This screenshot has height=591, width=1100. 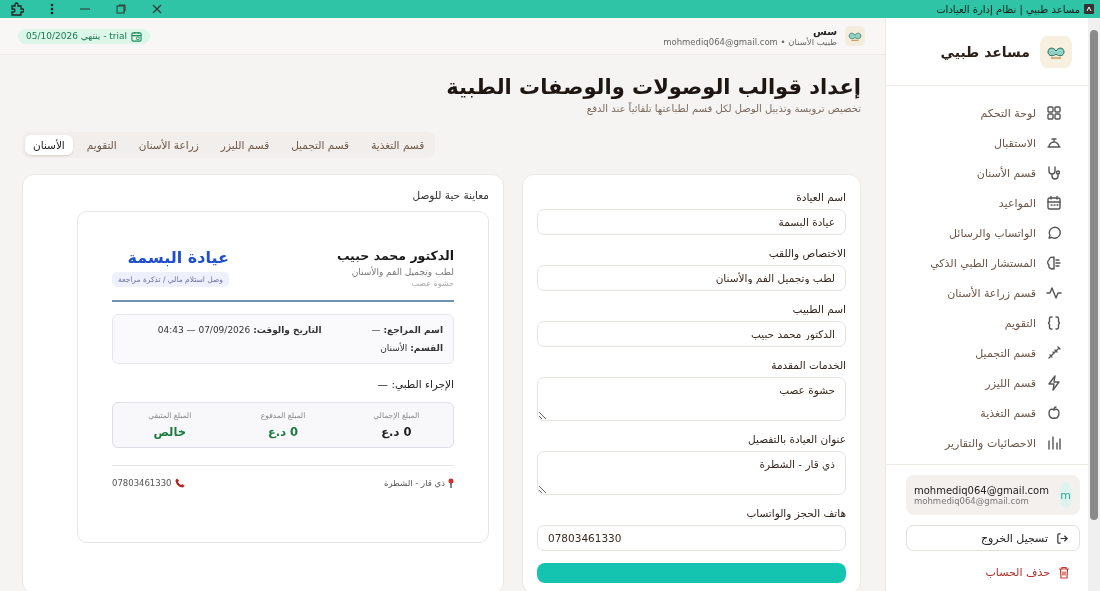 What do you see at coordinates (820, 197) in the screenshot?
I see `field-label: اسم العيادة` at bounding box center [820, 197].